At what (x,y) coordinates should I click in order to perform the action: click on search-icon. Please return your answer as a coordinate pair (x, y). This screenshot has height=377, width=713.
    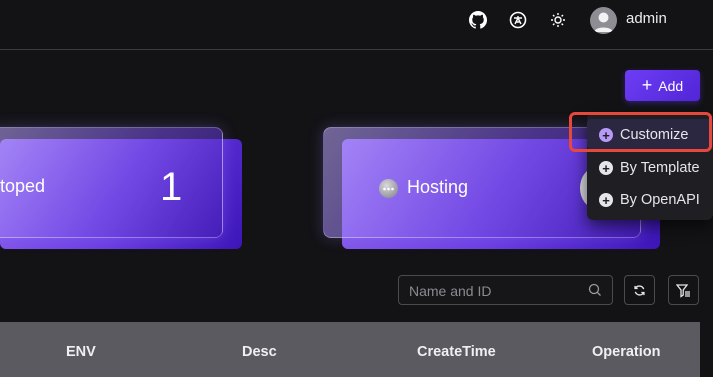
    Looking at the image, I should click on (595, 292).